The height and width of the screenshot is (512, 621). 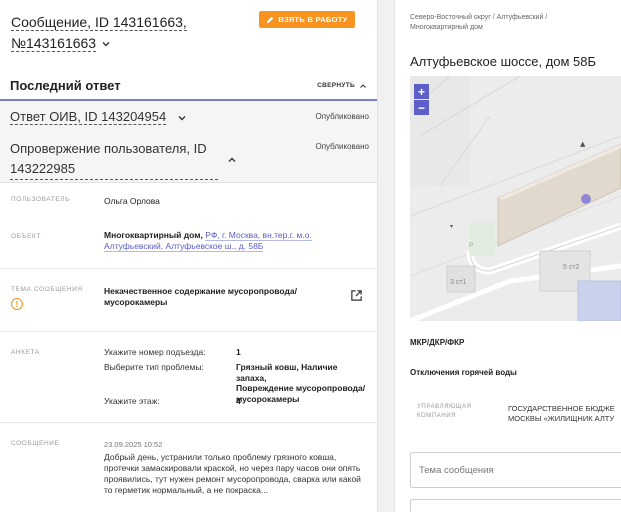 What do you see at coordinates (561, 418) in the screenshot?
I see `org-line2: МОСКВЫ «ЖИЛИЩНИК АЛТУ` at bounding box center [561, 418].